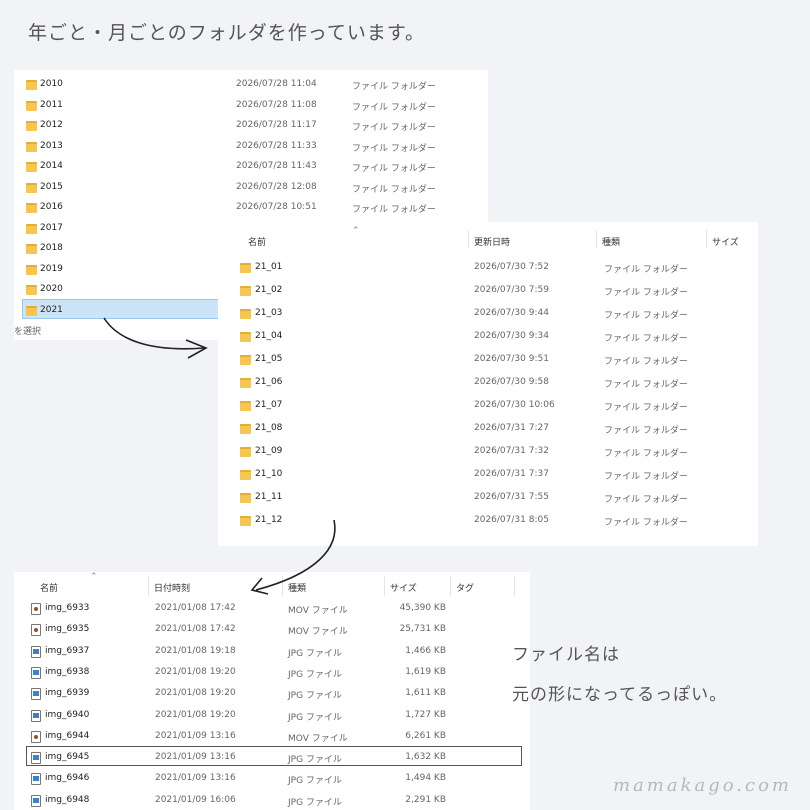 The width and height of the screenshot is (810, 810). I want to click on month-folder-row: 21_07 2026/07/30 10:06 ファイル フォルダー, so click(488, 408).